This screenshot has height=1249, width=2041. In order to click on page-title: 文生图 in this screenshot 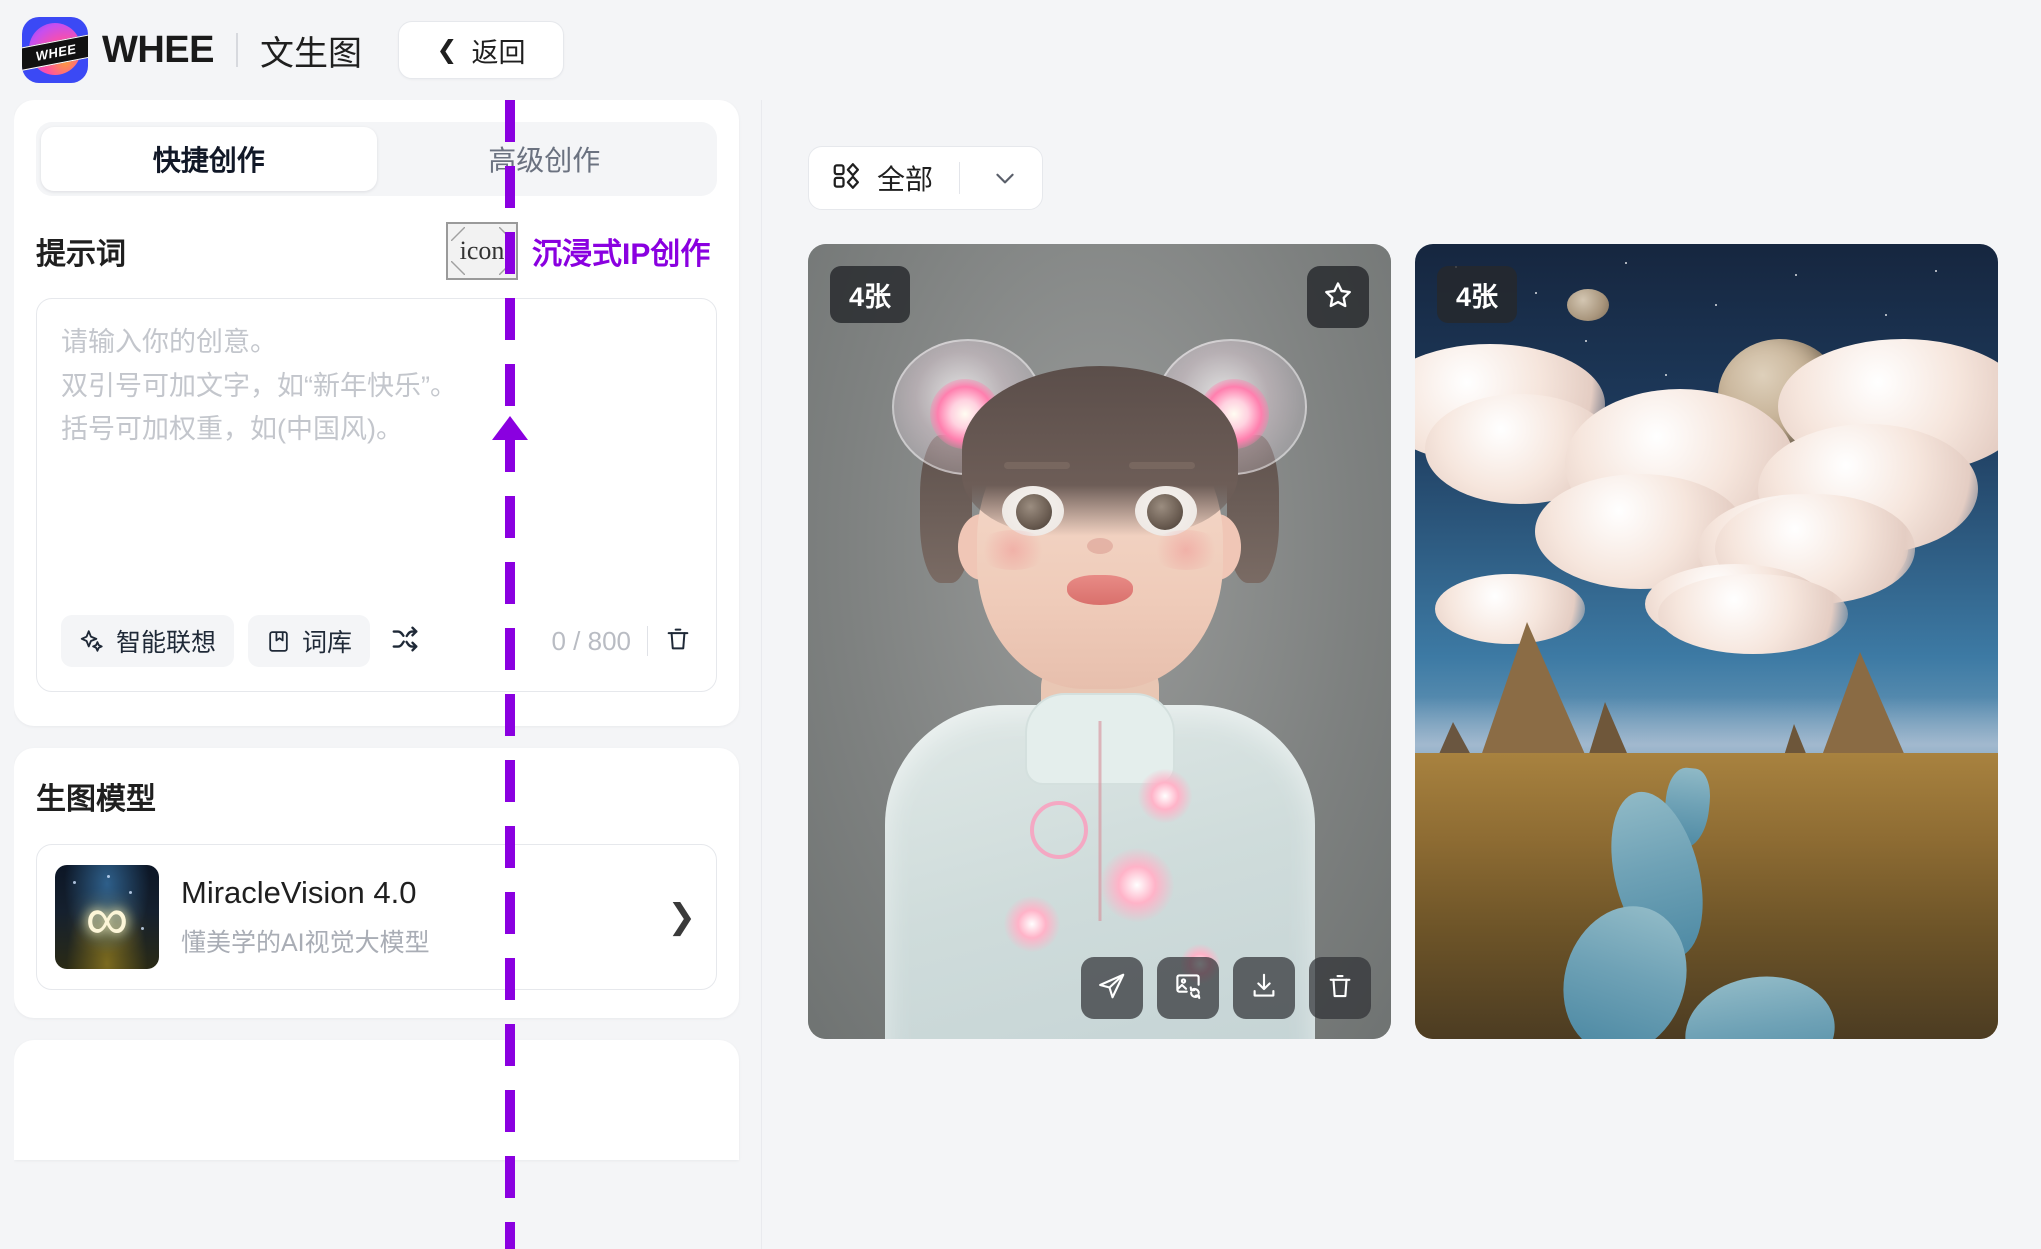, I will do `click(311, 53)`.